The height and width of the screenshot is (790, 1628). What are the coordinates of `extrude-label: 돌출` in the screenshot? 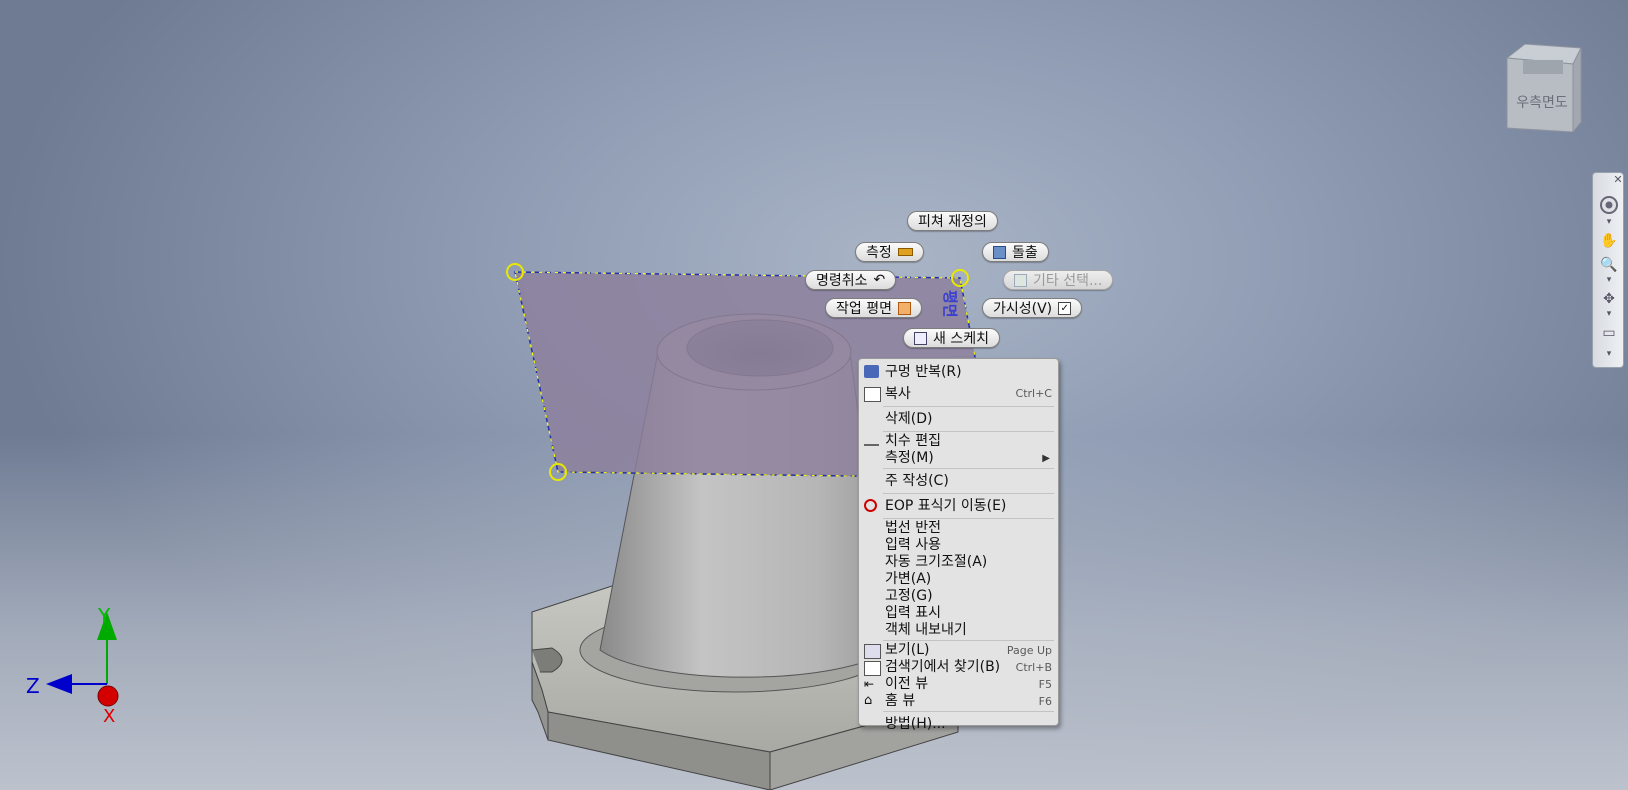 It's located at (1025, 253).